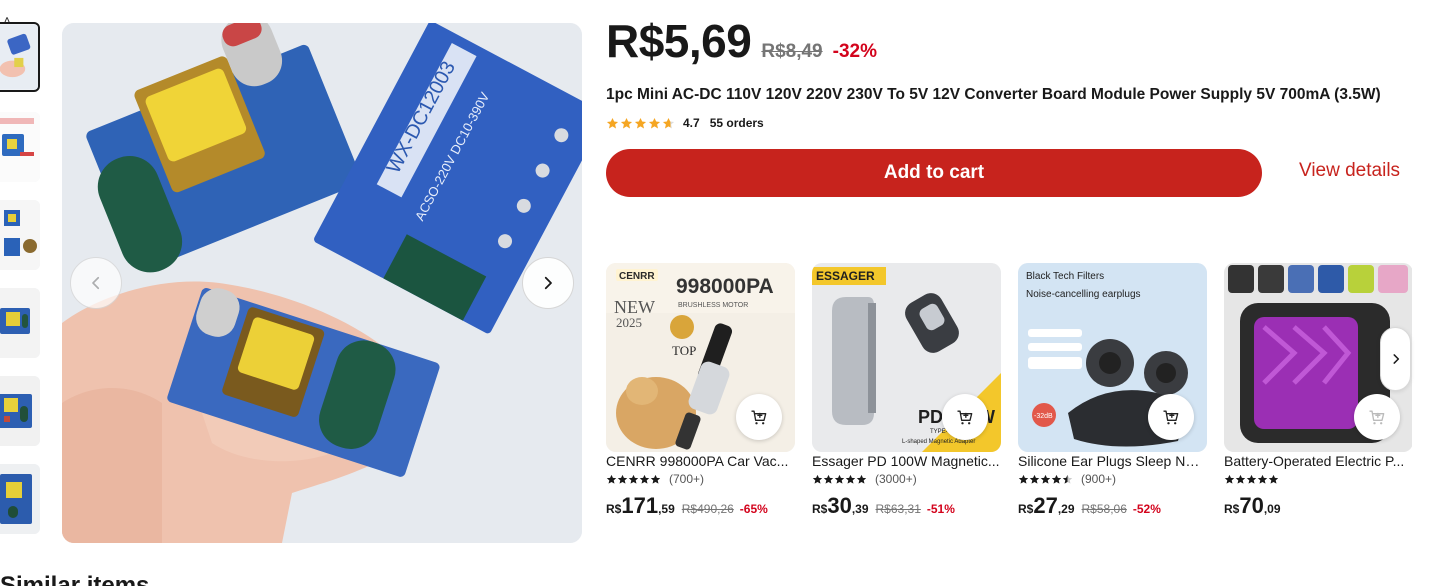 The width and height of the screenshot is (1440, 586). What do you see at coordinates (1099, 479) in the screenshot?
I see `card-review-count: (900+)` at bounding box center [1099, 479].